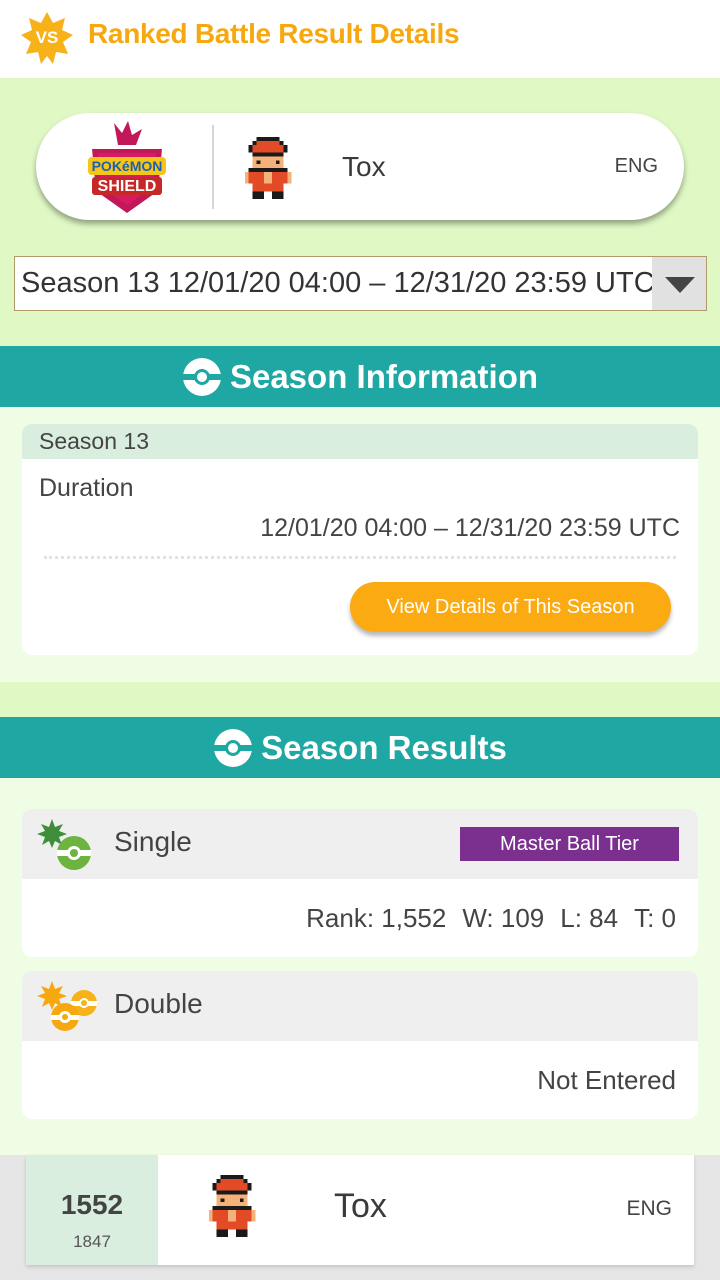  I want to click on profile-card: POKéMON SHIELD Tox ENG, so click(360, 166).